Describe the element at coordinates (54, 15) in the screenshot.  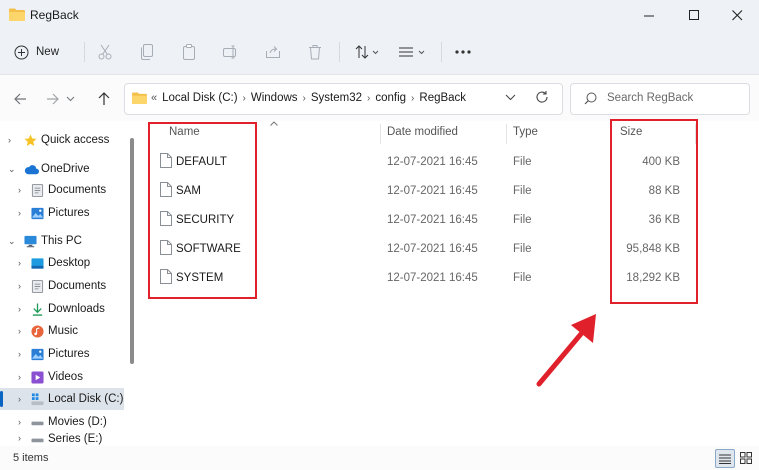
I see `window-title: RegBack` at that location.